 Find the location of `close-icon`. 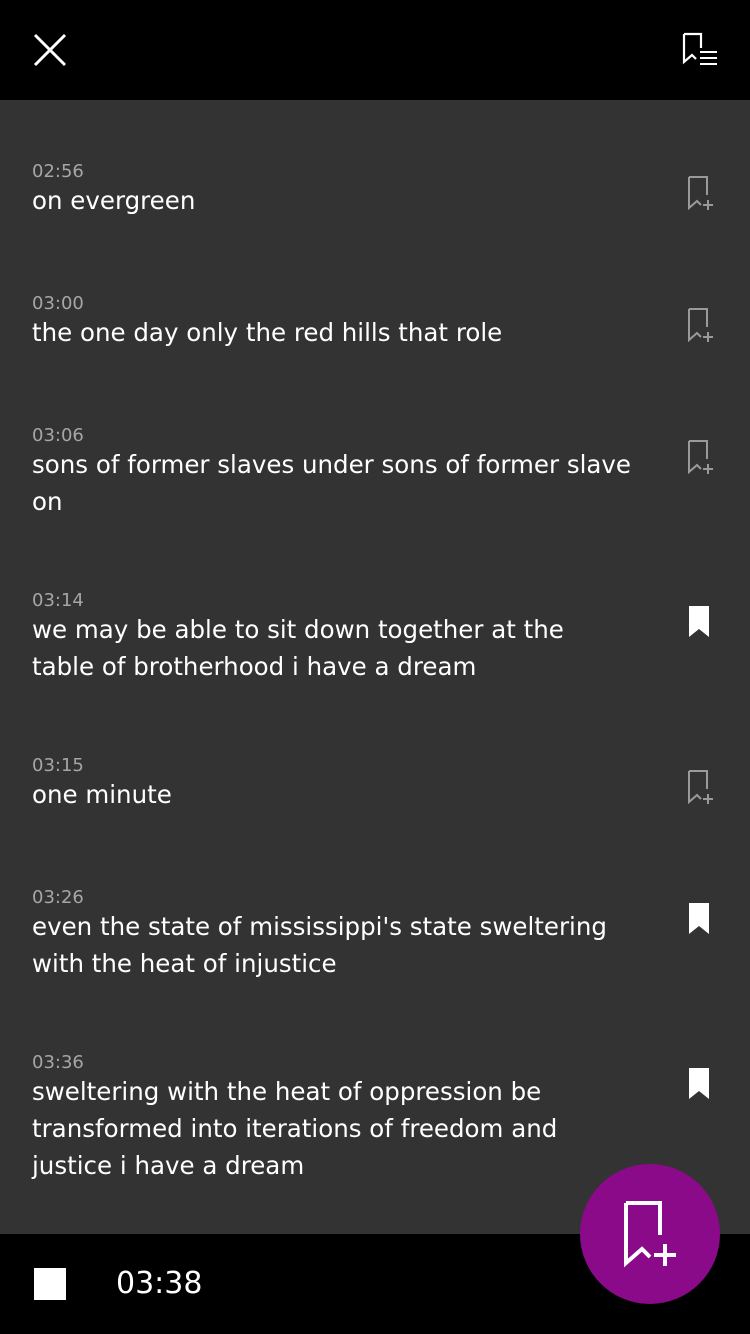

close-icon is located at coordinates (50, 50).